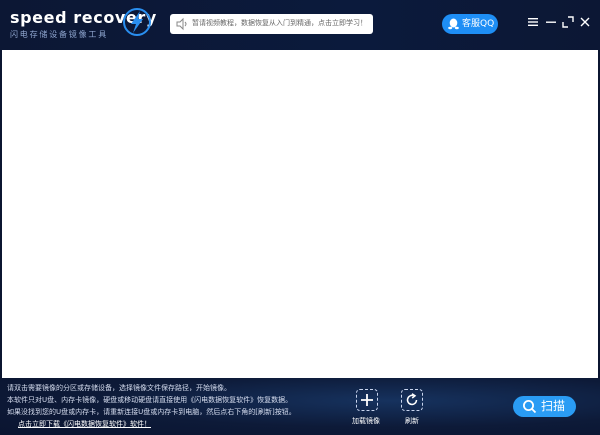 The height and width of the screenshot is (435, 600). I want to click on search-icon, so click(530, 407).